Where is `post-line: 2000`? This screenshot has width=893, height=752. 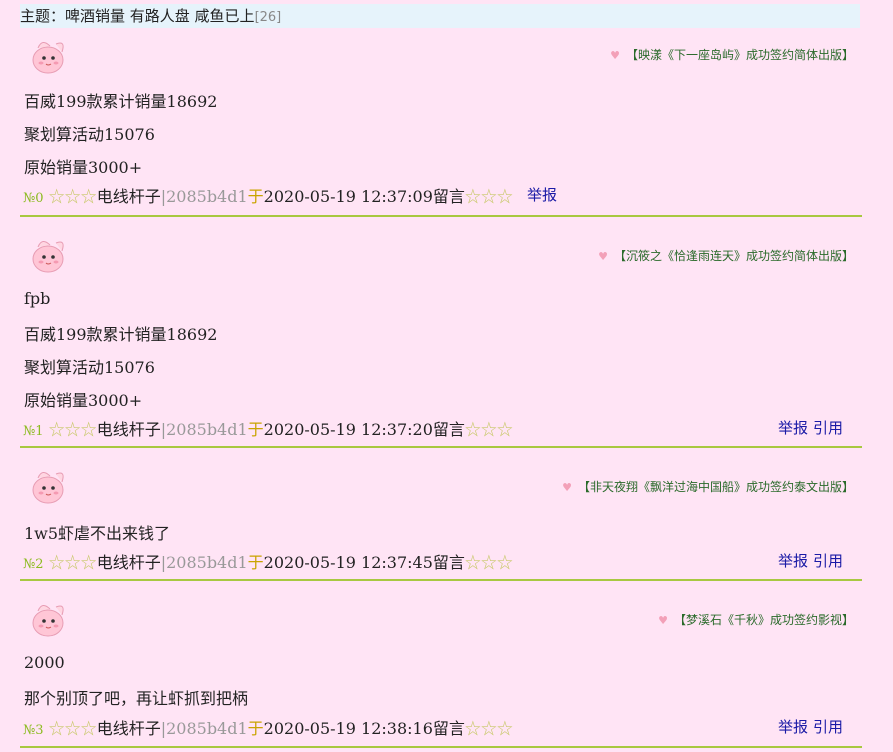
post-line: 2000 is located at coordinates (44, 662).